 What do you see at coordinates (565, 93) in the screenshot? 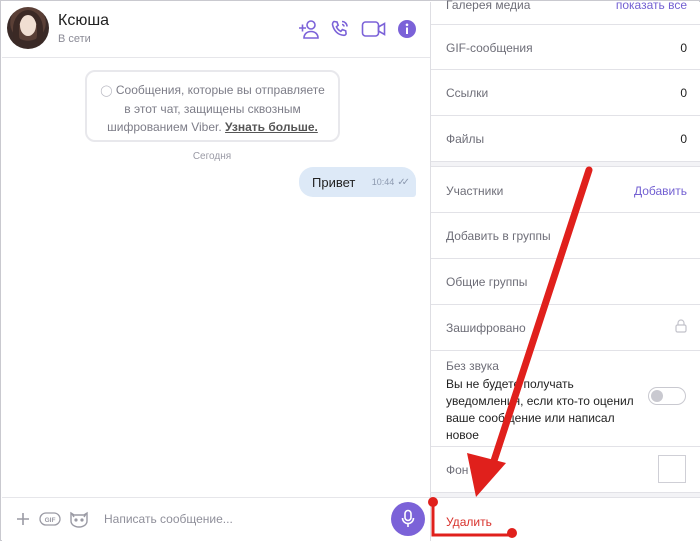
I see `links-row: Ссылки 0` at bounding box center [565, 93].